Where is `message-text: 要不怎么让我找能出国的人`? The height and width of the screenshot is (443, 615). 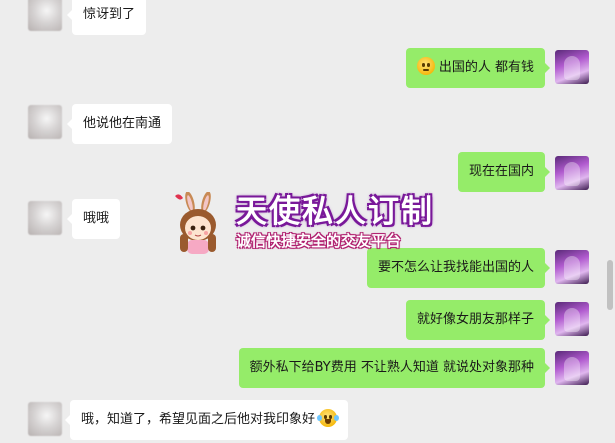 message-text: 要不怎么让我找能出国的人 is located at coordinates (455, 267).